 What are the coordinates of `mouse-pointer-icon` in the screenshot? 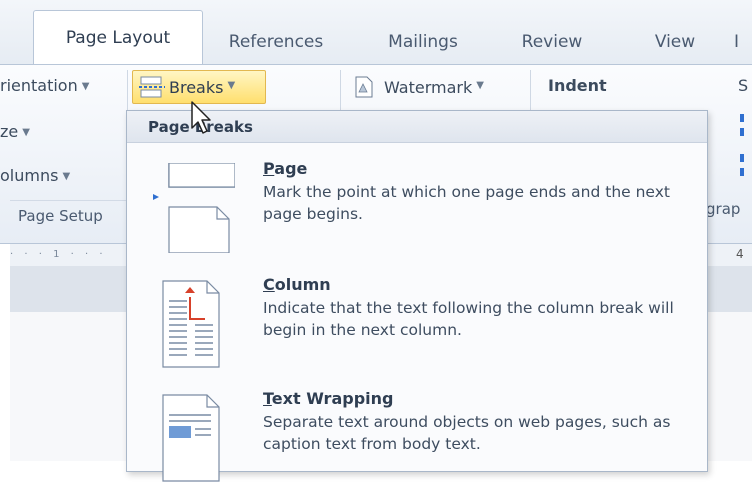 It's located at (201, 117).